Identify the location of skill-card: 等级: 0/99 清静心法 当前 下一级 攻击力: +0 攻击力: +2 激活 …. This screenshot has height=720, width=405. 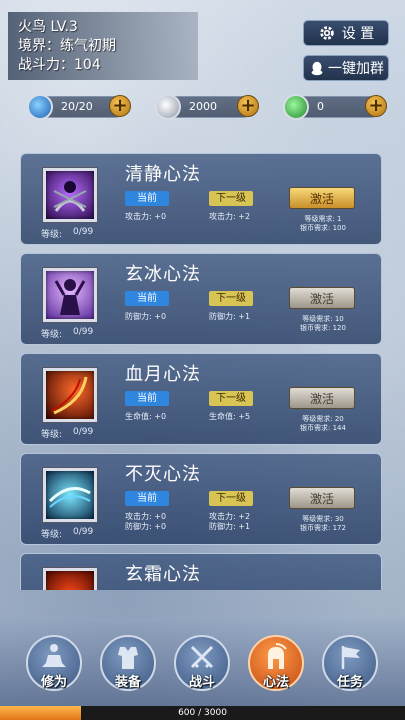
(201, 199).